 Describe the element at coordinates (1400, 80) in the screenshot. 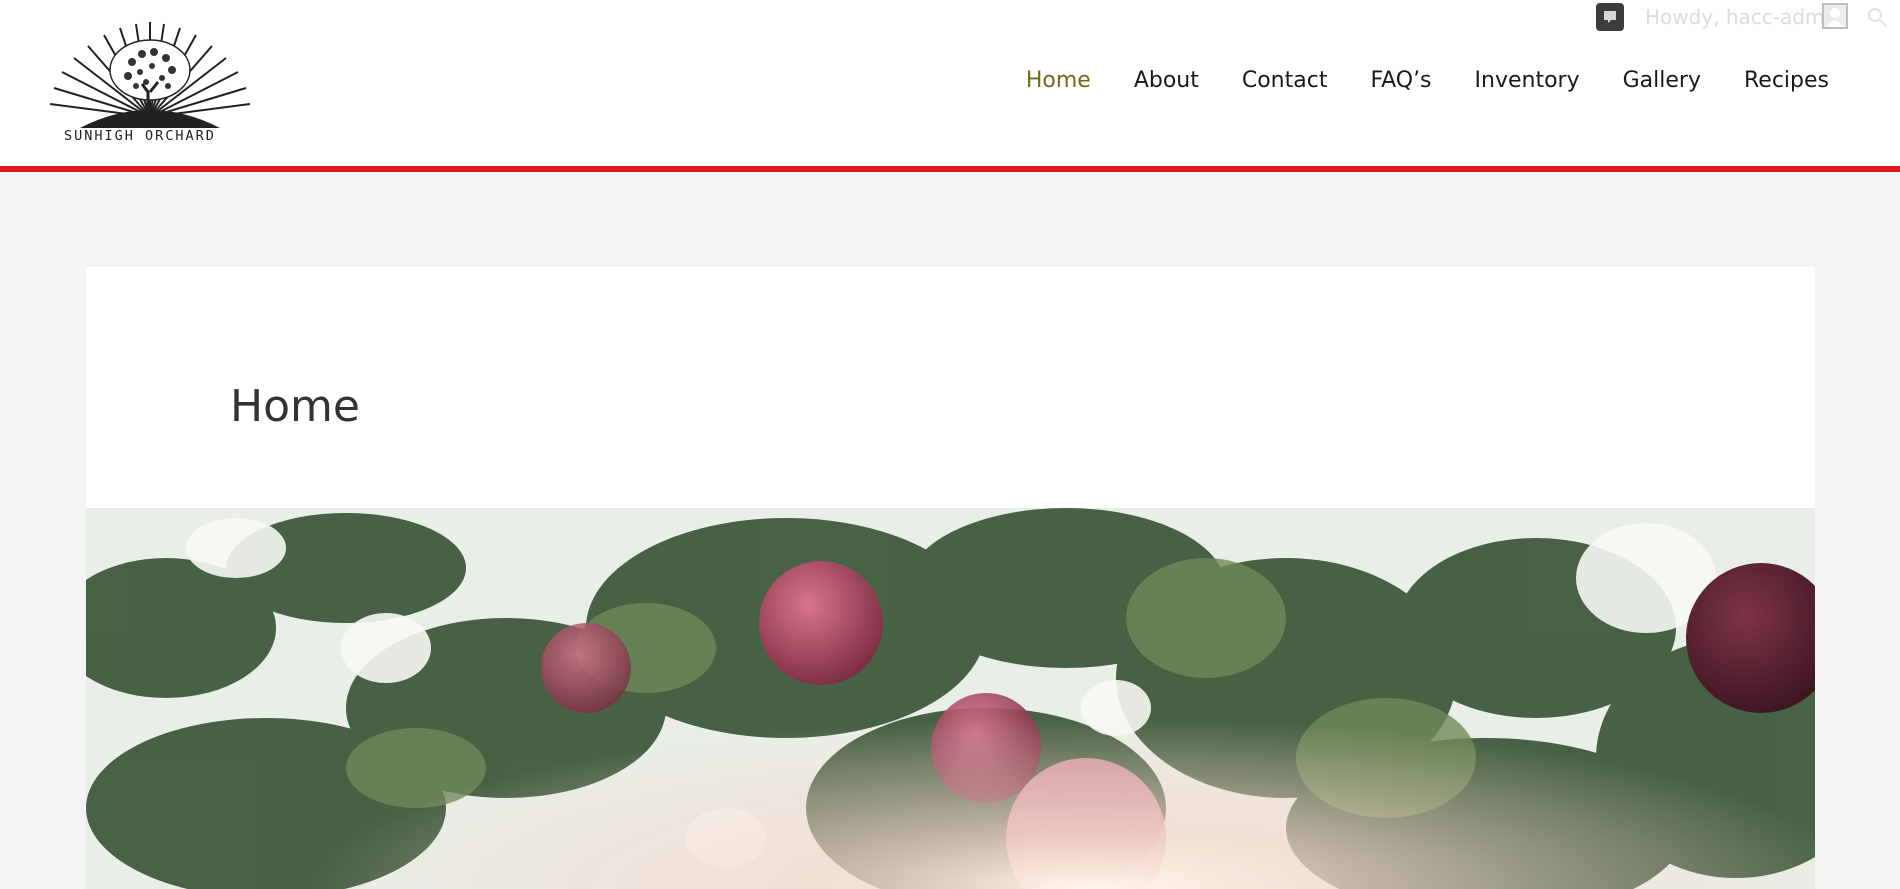

I see `nav-item-faqs: FAQ’s` at that location.